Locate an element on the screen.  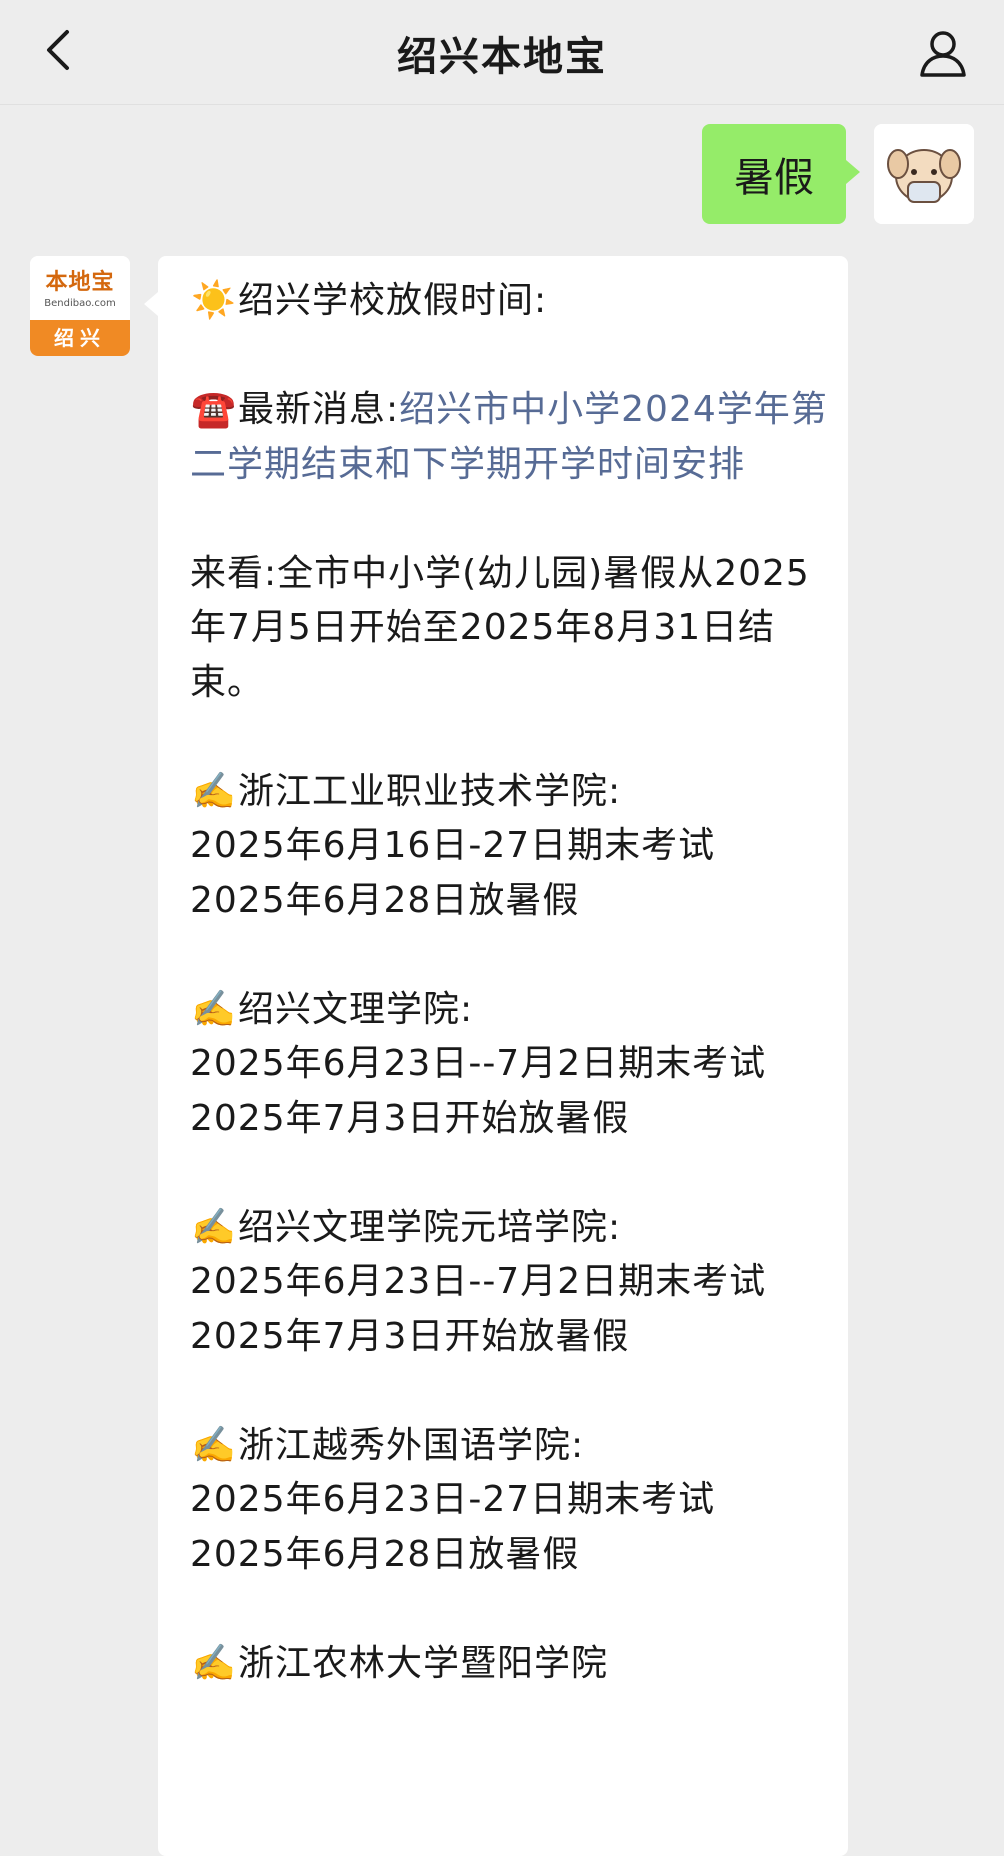
person-icon is located at coordinates (943, 54).